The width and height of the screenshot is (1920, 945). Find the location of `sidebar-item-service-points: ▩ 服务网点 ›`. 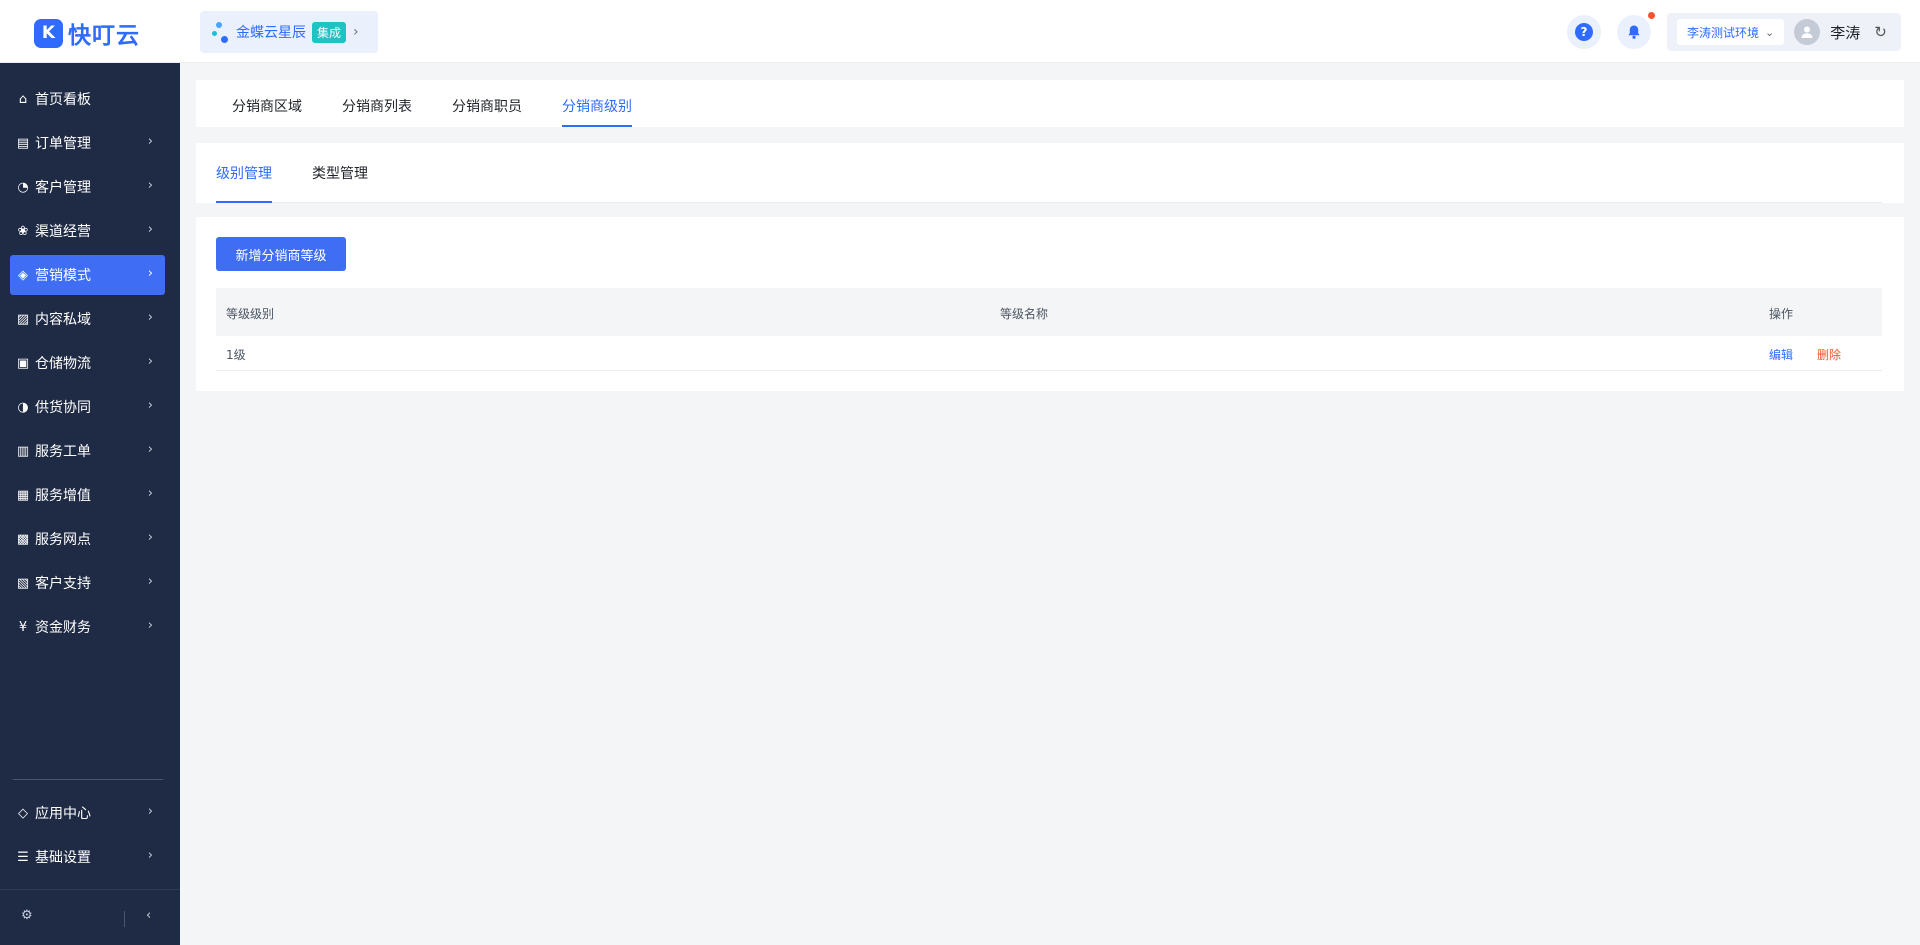

sidebar-item-service-points: ▩ 服务网点 › is located at coordinates (87, 539).